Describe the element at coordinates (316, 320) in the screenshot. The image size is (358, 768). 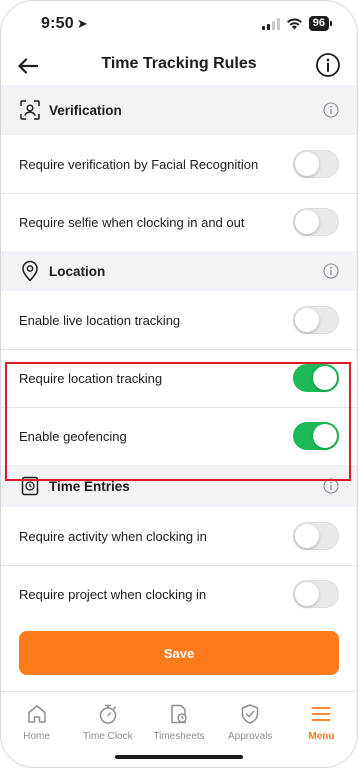
I see `live-location-toggle` at that location.